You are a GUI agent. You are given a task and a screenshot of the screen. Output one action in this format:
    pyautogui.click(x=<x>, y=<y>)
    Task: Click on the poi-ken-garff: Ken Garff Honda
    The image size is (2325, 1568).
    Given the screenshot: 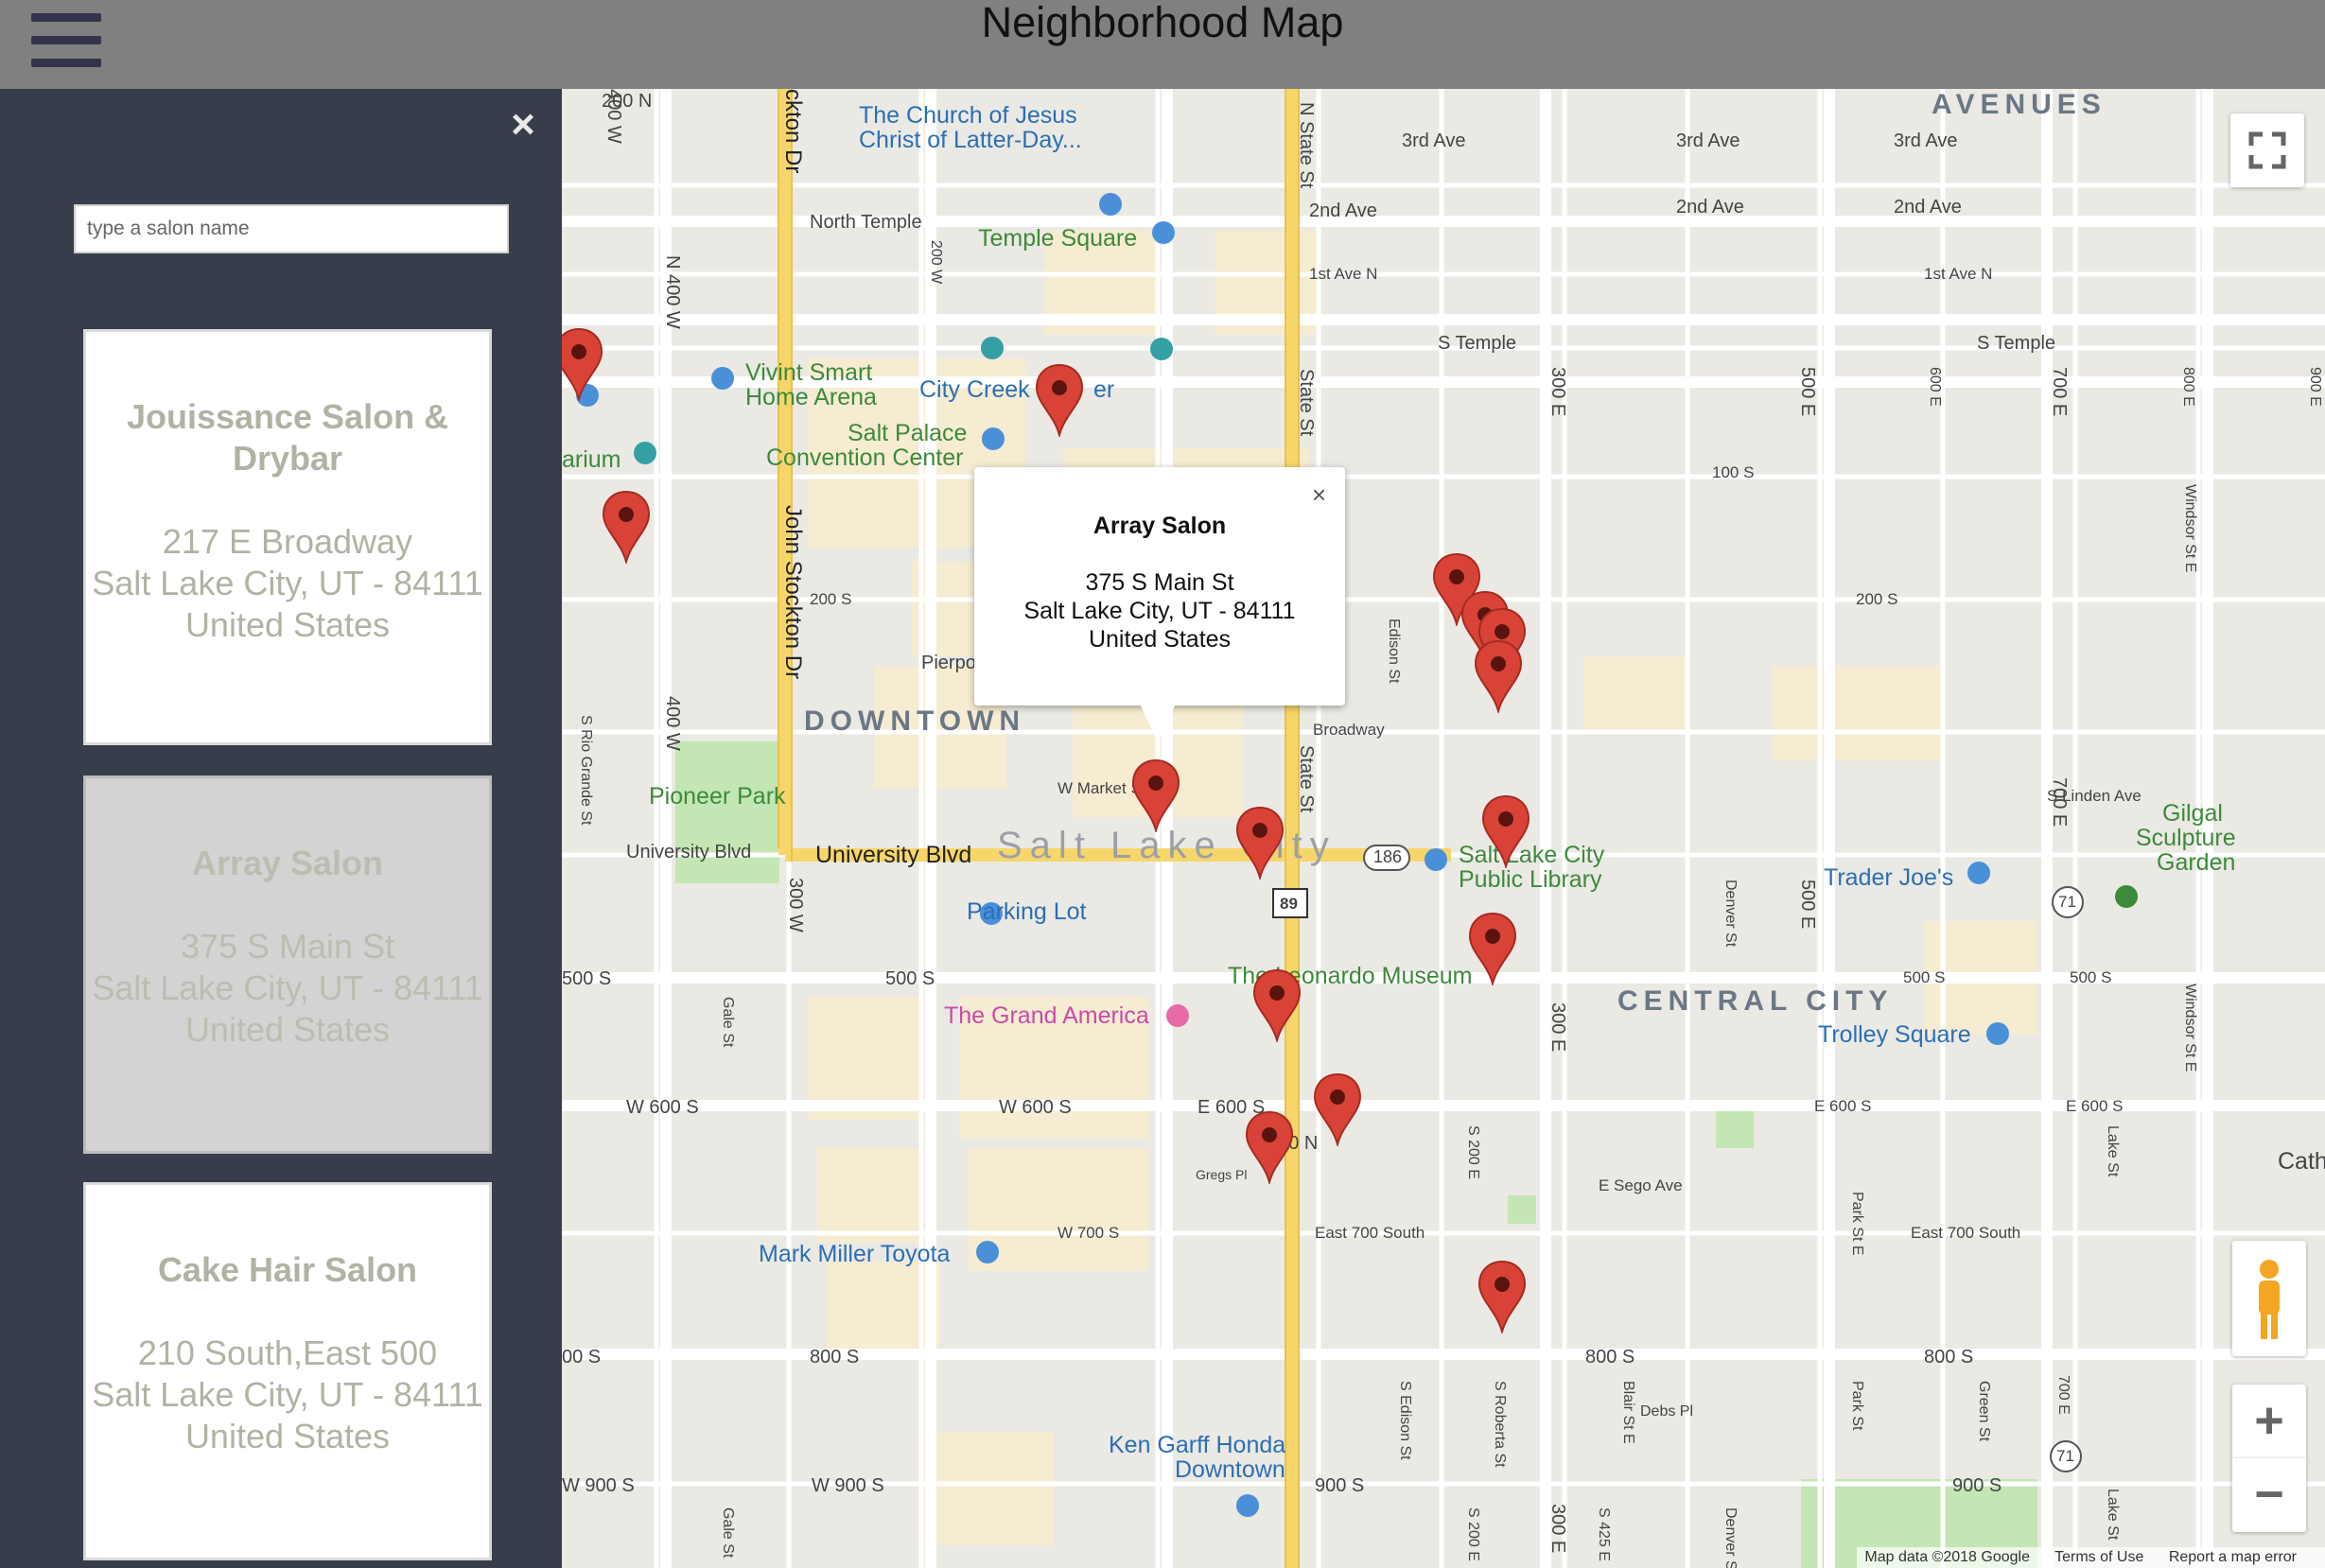 What is the action you would take?
    pyautogui.click(x=1197, y=1445)
    